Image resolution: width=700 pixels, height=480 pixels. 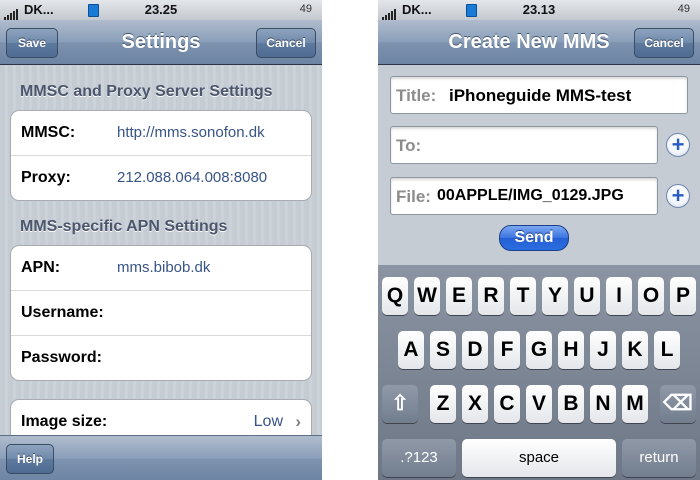 I want to click on key-q: Q, so click(x=395, y=296).